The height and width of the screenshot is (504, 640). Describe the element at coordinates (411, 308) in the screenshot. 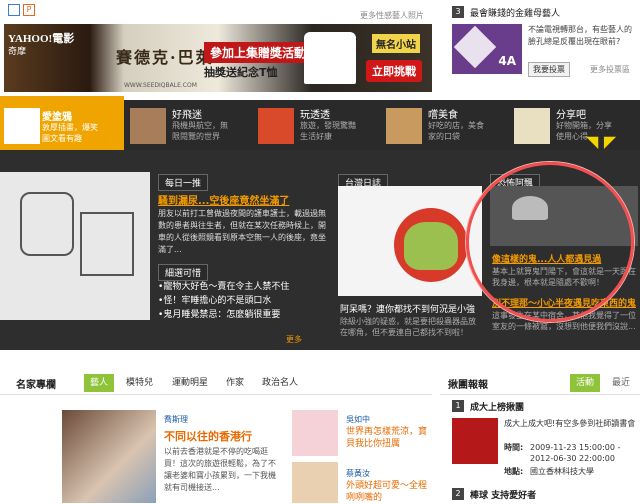

I see `diary-caption: 阿呆嗎？連你都找不到何況是小強` at that location.